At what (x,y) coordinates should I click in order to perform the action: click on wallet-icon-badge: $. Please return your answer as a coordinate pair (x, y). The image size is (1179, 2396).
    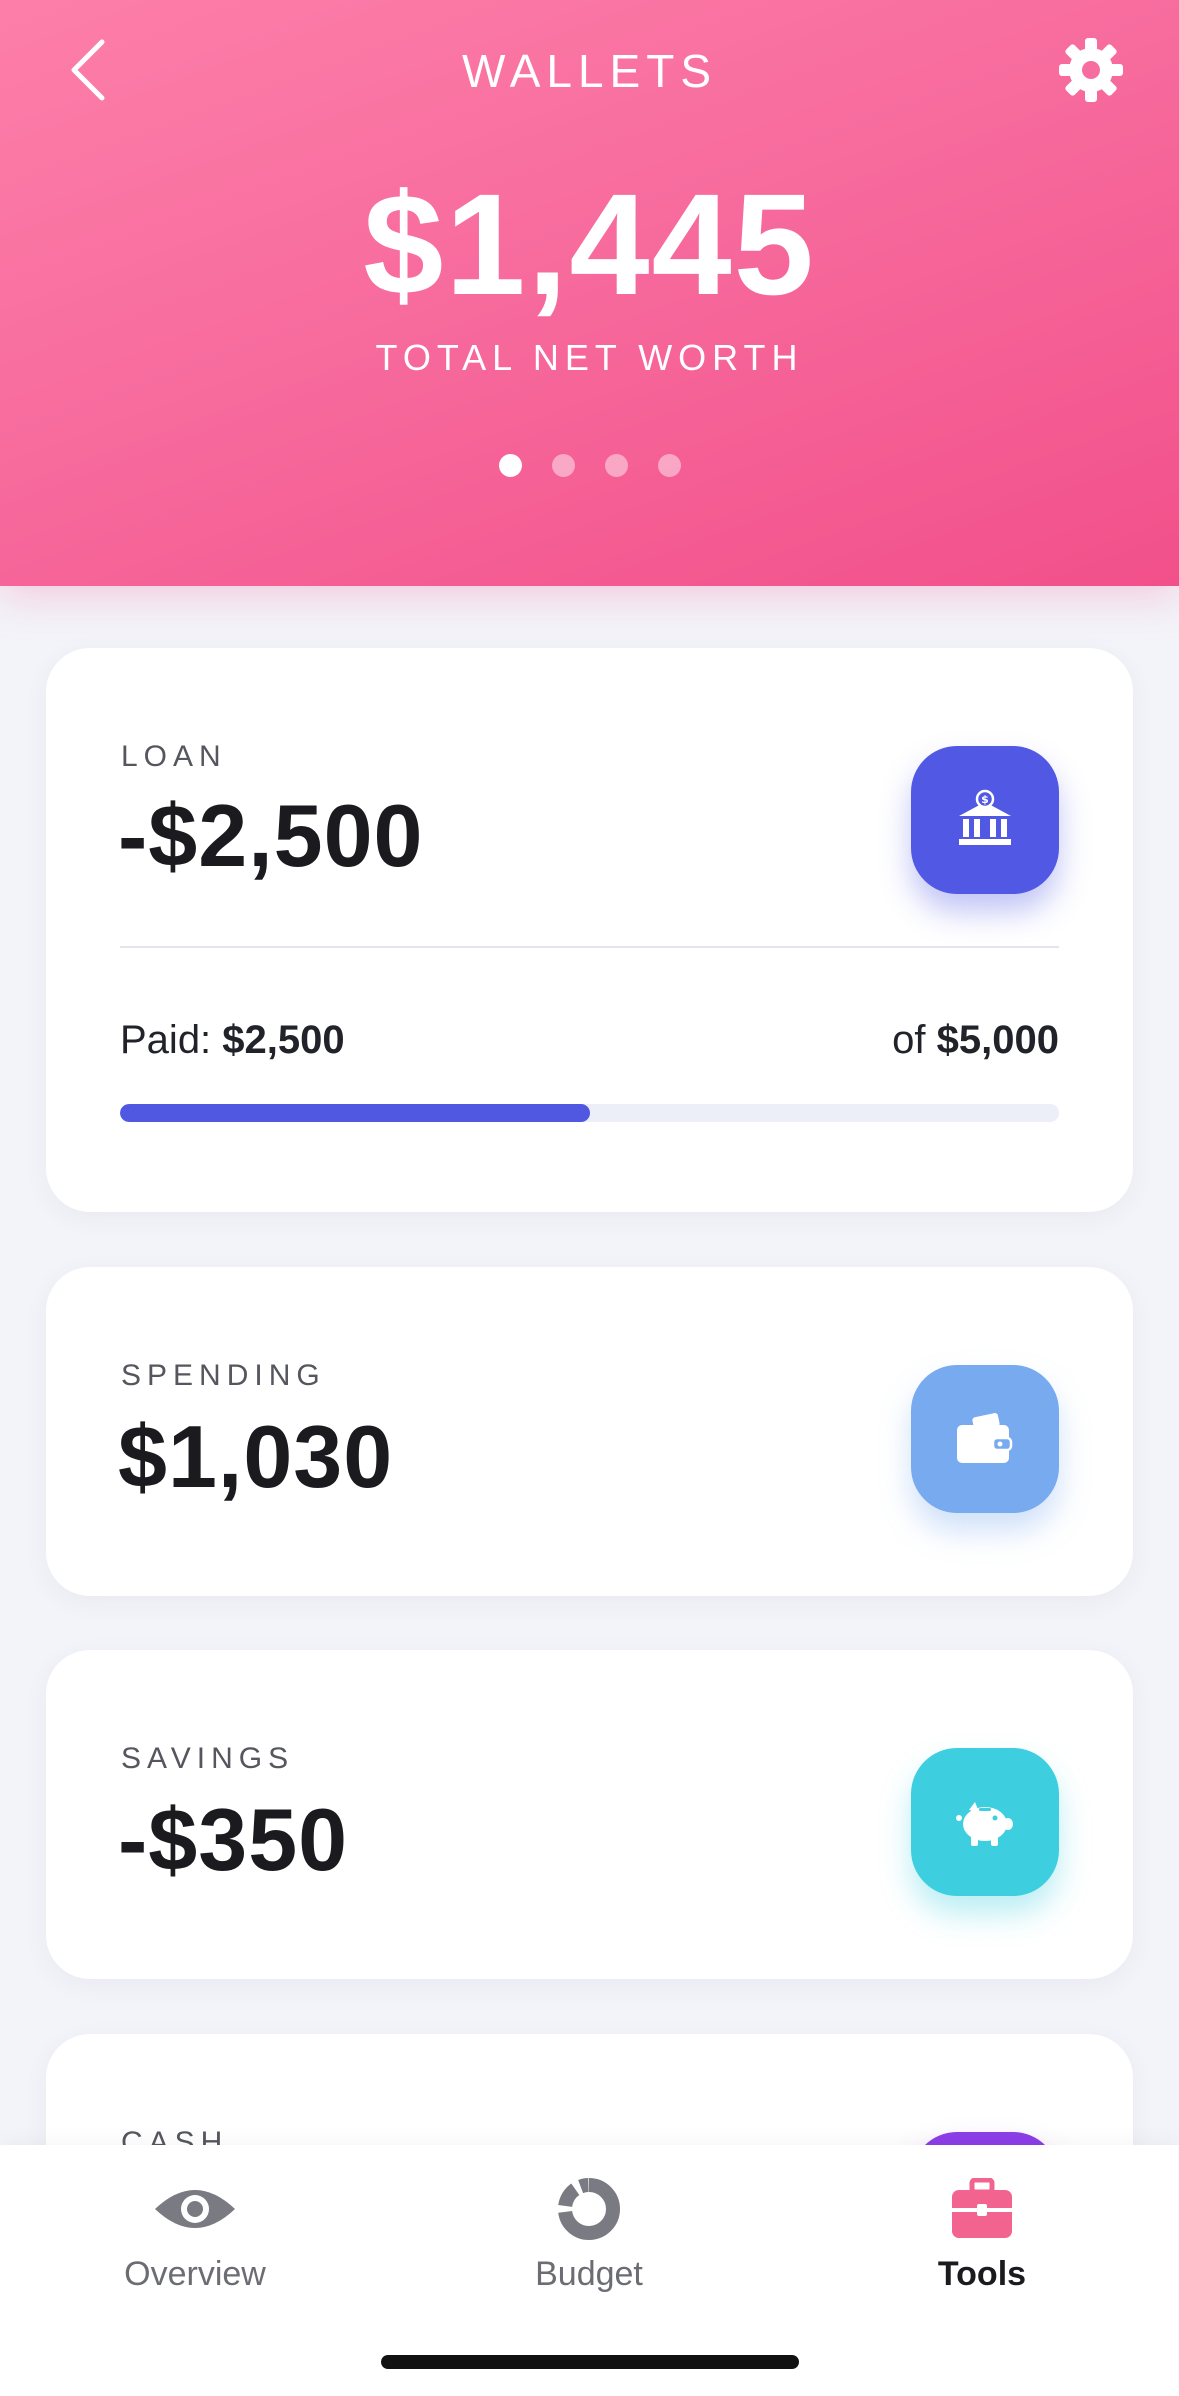
    Looking at the image, I should click on (985, 820).